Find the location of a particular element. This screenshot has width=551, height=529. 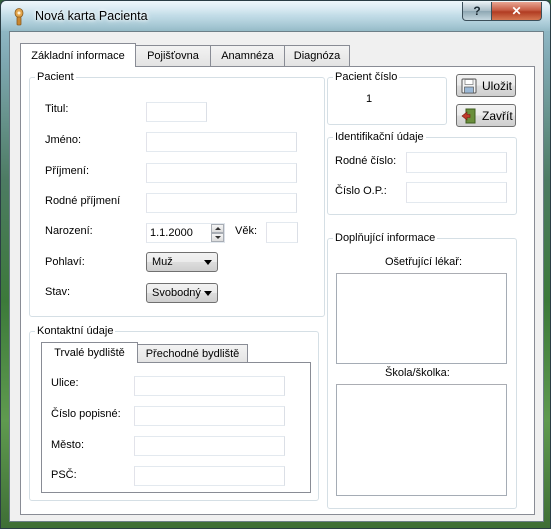

rodne-prijmeni-input is located at coordinates (221, 203).